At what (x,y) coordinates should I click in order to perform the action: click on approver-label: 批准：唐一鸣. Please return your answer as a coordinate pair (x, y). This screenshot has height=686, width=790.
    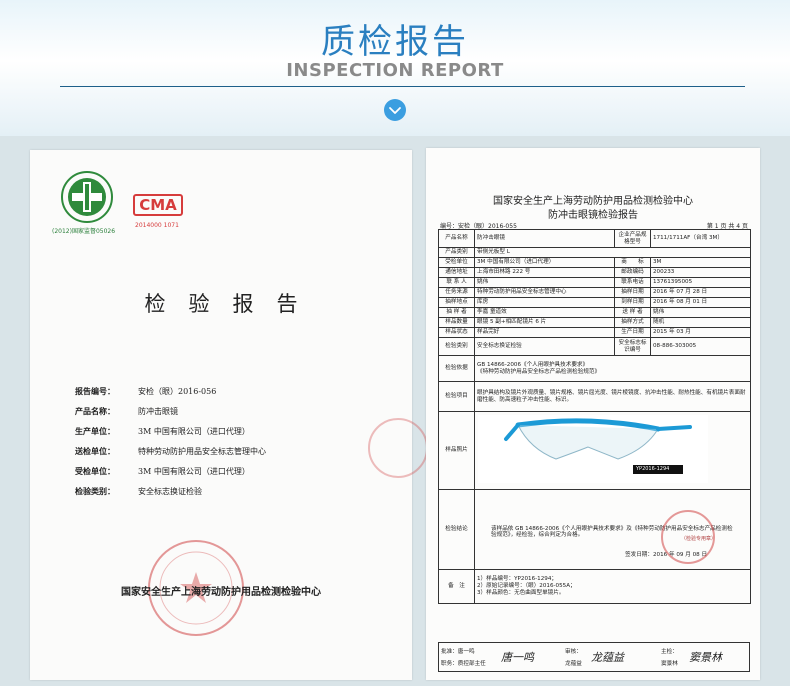
    Looking at the image, I should click on (458, 652).